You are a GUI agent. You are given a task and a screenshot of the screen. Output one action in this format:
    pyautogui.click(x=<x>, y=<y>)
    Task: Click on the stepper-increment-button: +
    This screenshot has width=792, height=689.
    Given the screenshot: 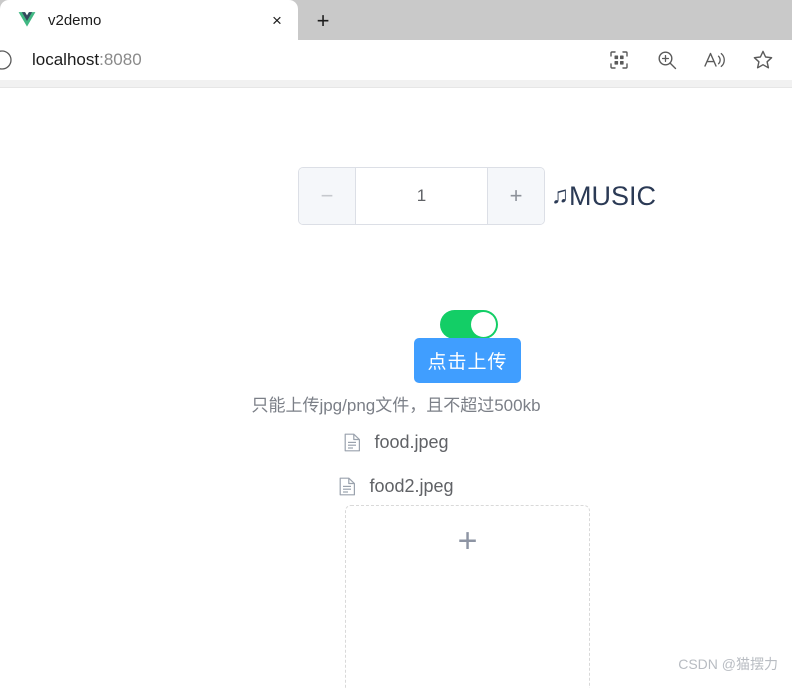 What is the action you would take?
    pyautogui.click(x=515, y=196)
    